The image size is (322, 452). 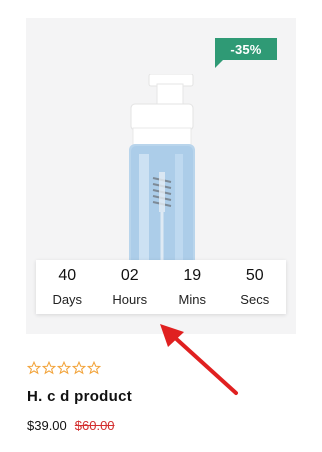 What do you see at coordinates (219, 64) in the screenshot?
I see `badge-tail` at bounding box center [219, 64].